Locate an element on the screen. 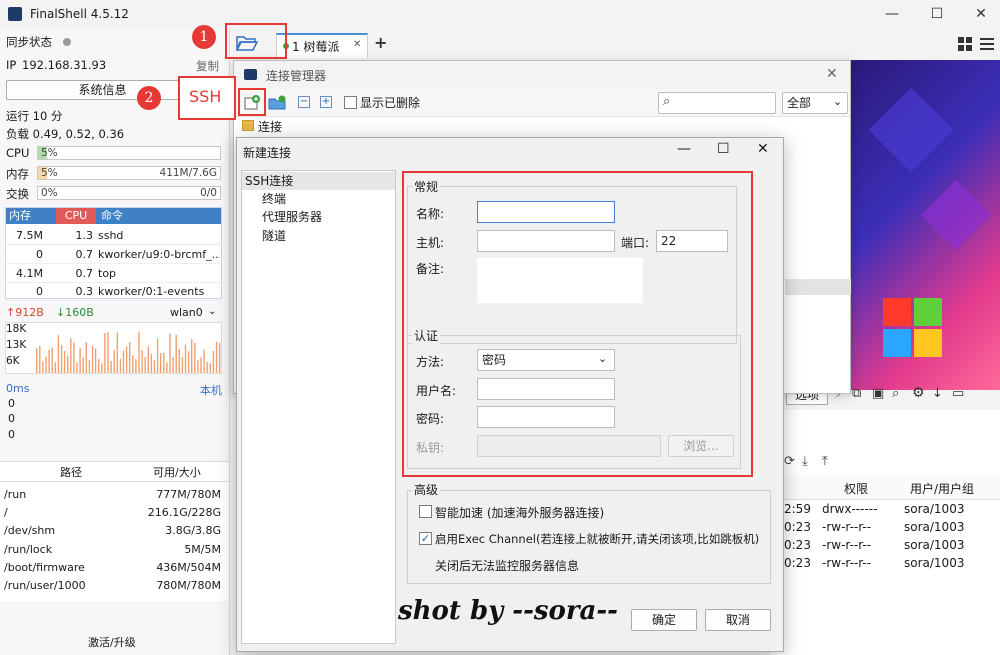 This screenshot has width=1000, height=655. net-download-rate: ↓160B is located at coordinates (75, 312).